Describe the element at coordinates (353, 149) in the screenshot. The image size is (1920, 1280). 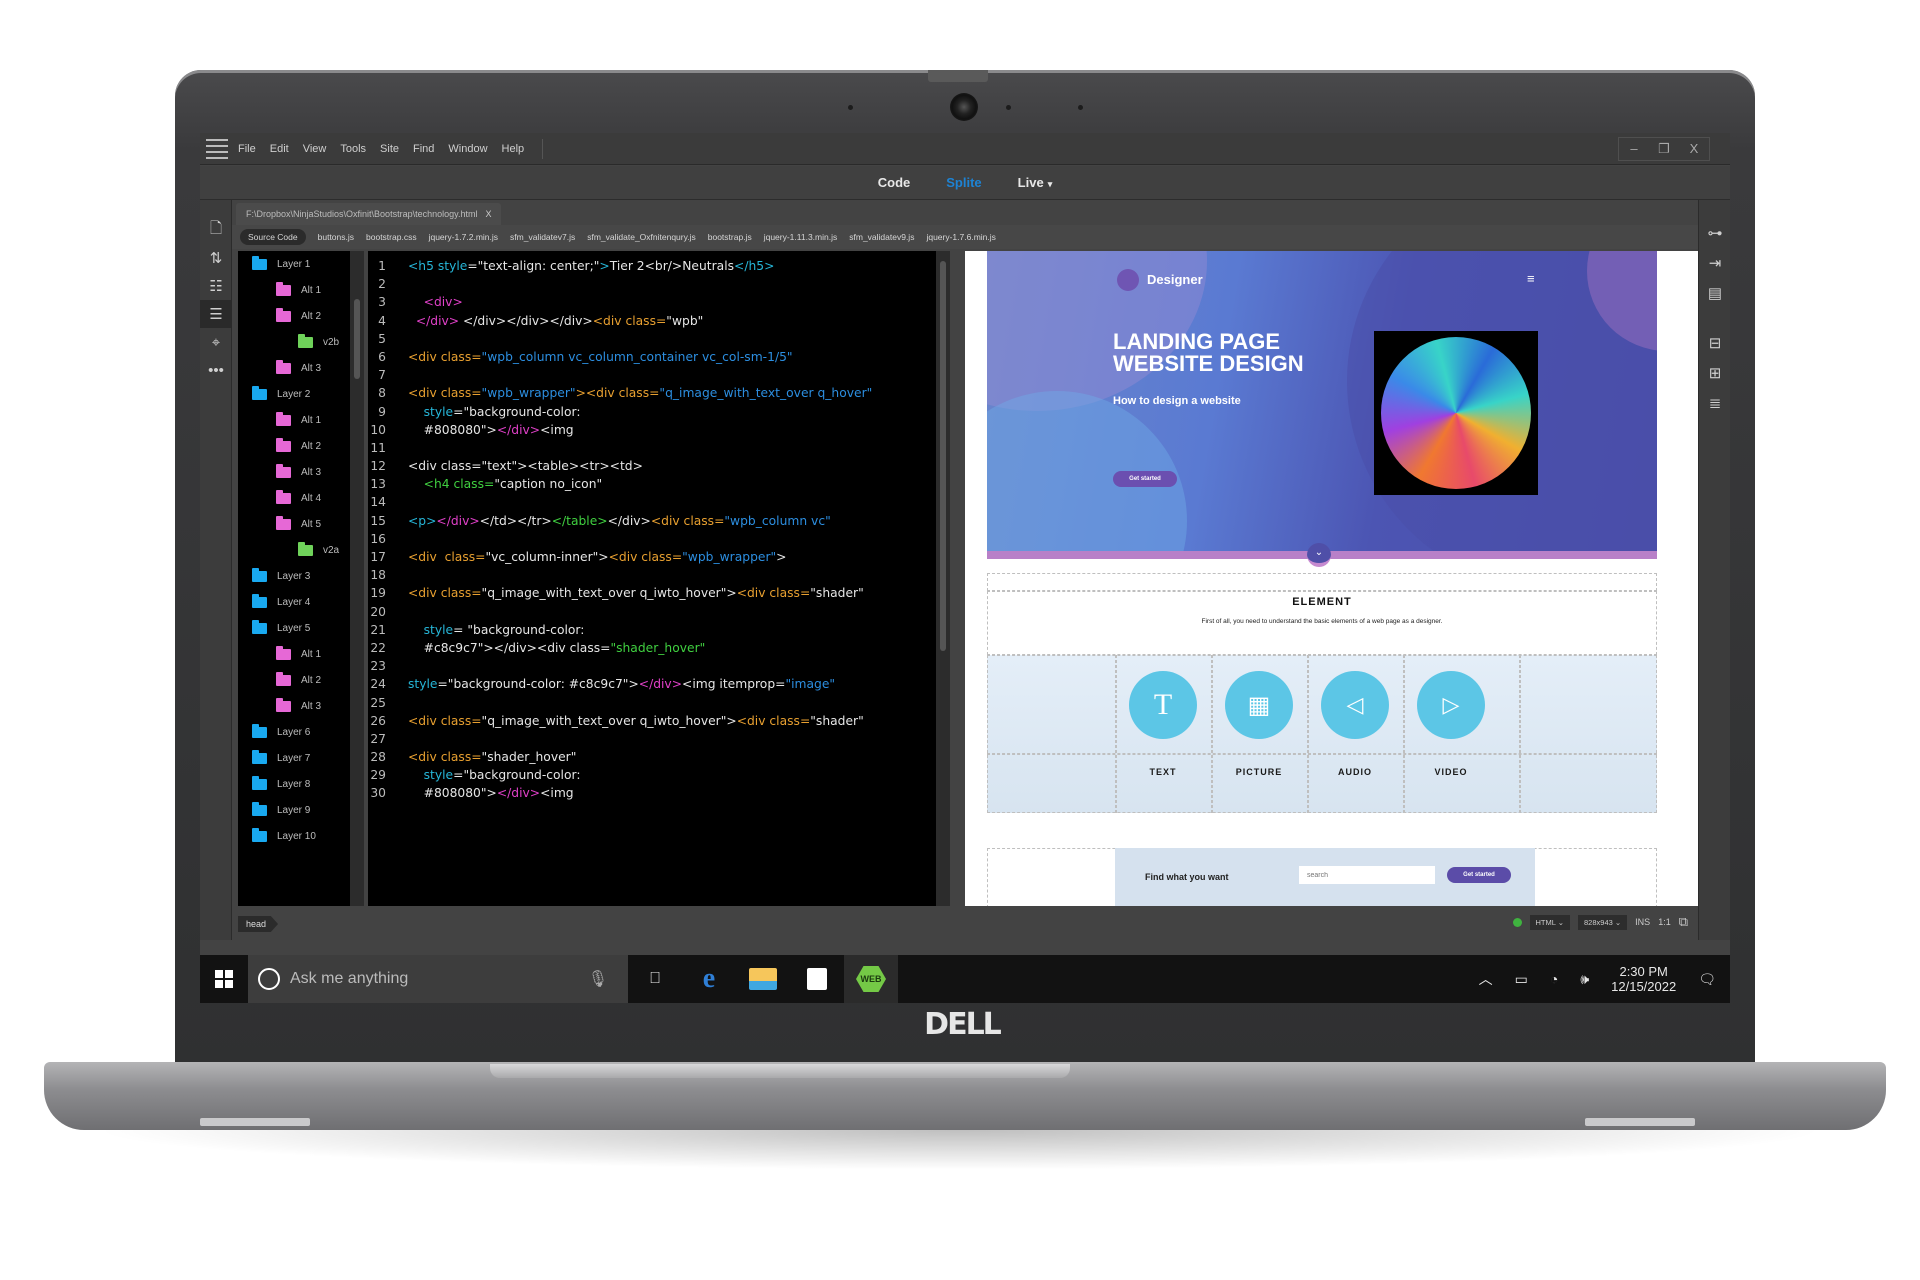
I see `menu-tools: Tools` at that location.